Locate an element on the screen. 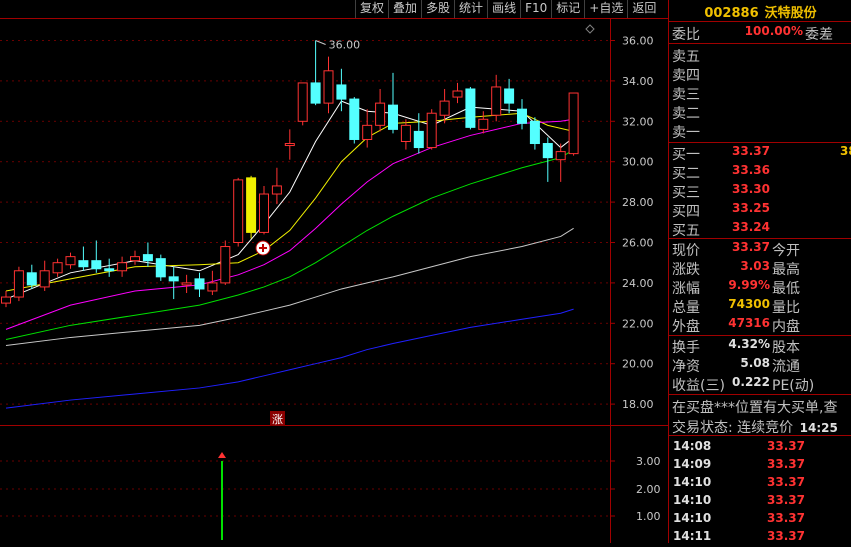 This screenshot has height=547, width=851. buy-row-3: 买四 33.25 is located at coordinates (760, 210).